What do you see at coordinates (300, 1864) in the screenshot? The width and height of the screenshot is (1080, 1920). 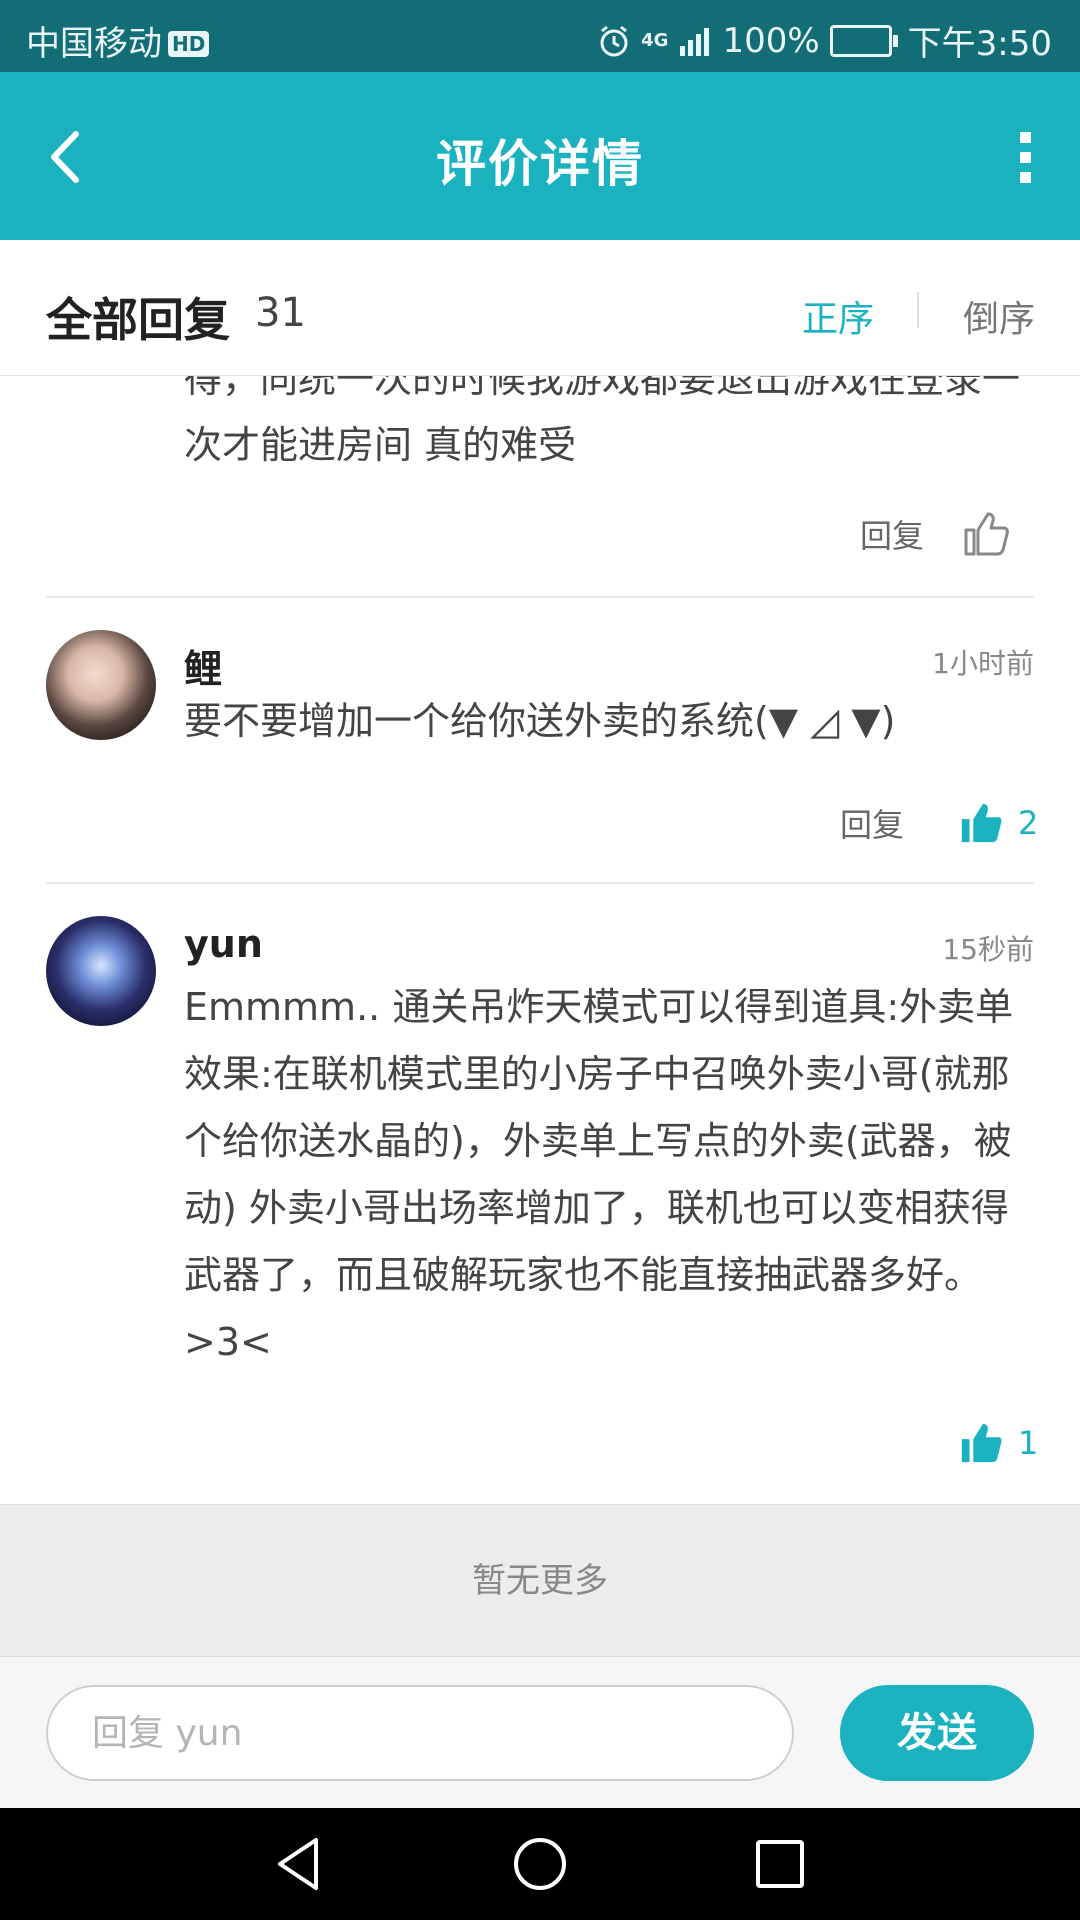 I see `back-triangle-icon` at bounding box center [300, 1864].